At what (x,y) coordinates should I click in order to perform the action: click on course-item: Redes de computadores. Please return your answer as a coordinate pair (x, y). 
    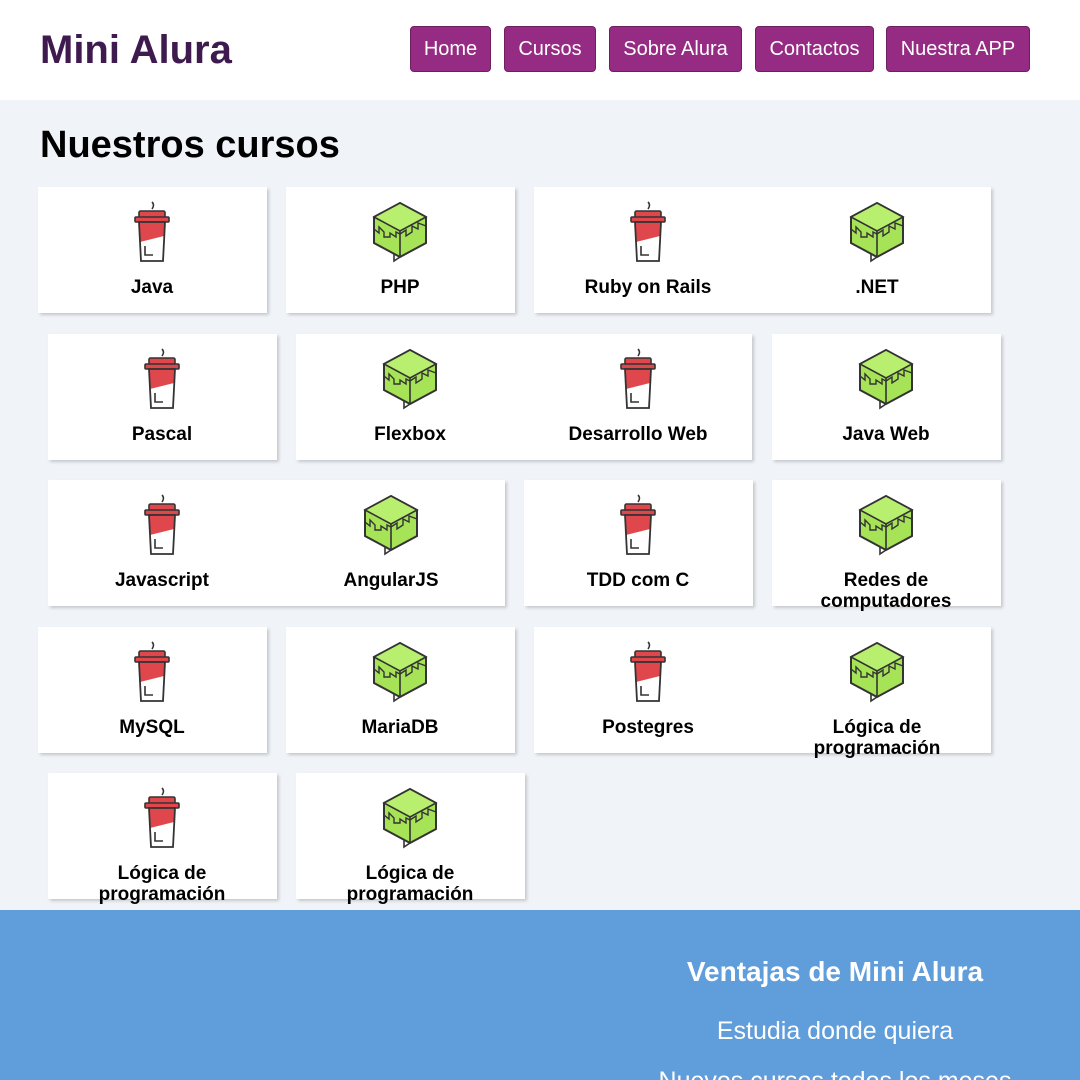
    Looking at the image, I should click on (886, 546).